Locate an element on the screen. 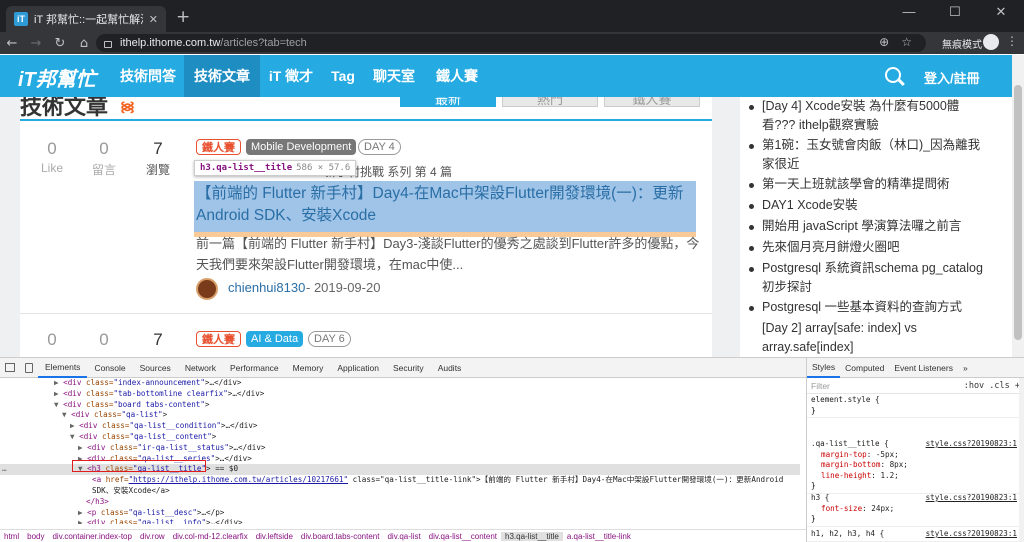 The width and height of the screenshot is (1024, 542). dom-node: ▼ <div class="qa-list"> is located at coordinates (400, 415).